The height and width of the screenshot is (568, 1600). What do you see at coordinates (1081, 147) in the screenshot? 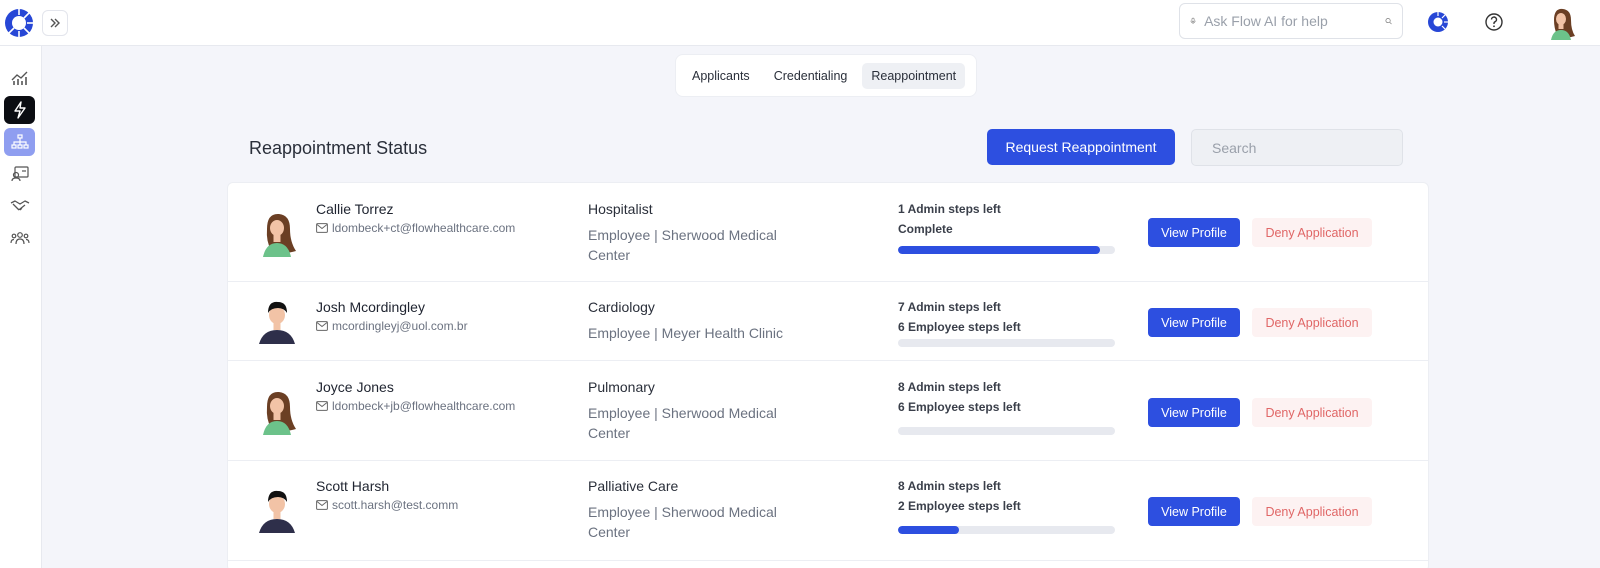
I see `request-reappointment-button: Request Reappointment` at bounding box center [1081, 147].